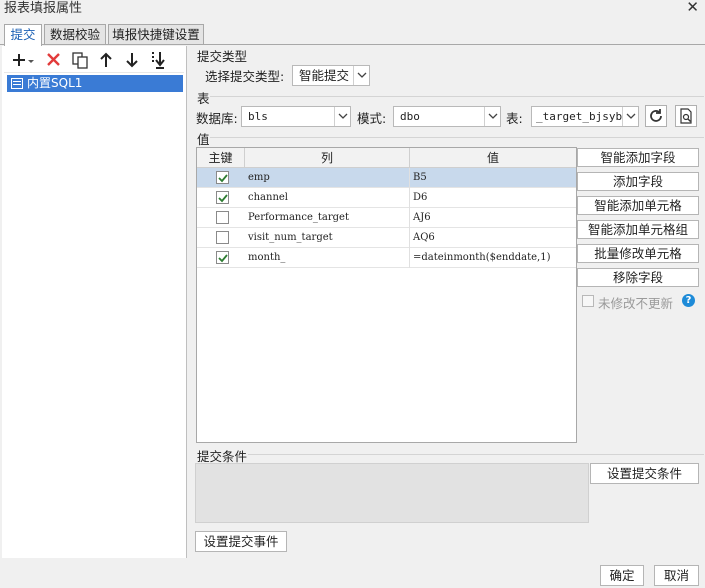  Describe the element at coordinates (352, 44) in the screenshot. I see `tab-divider` at that location.